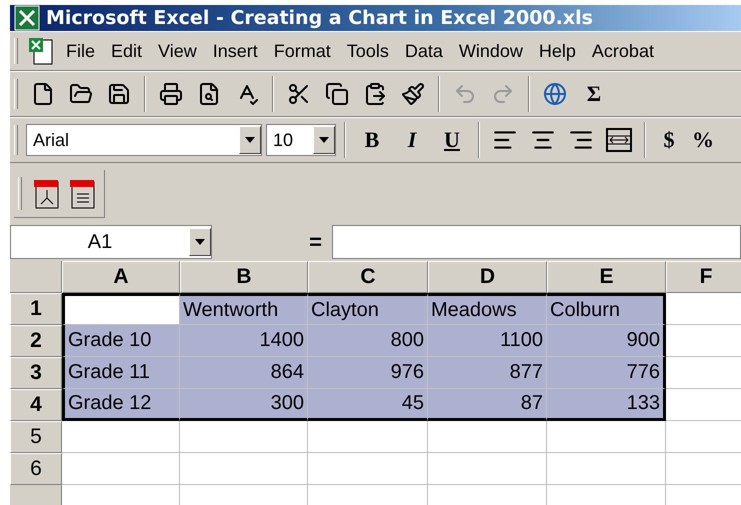 The width and height of the screenshot is (741, 505). I want to click on italic-button: I, so click(412, 140).